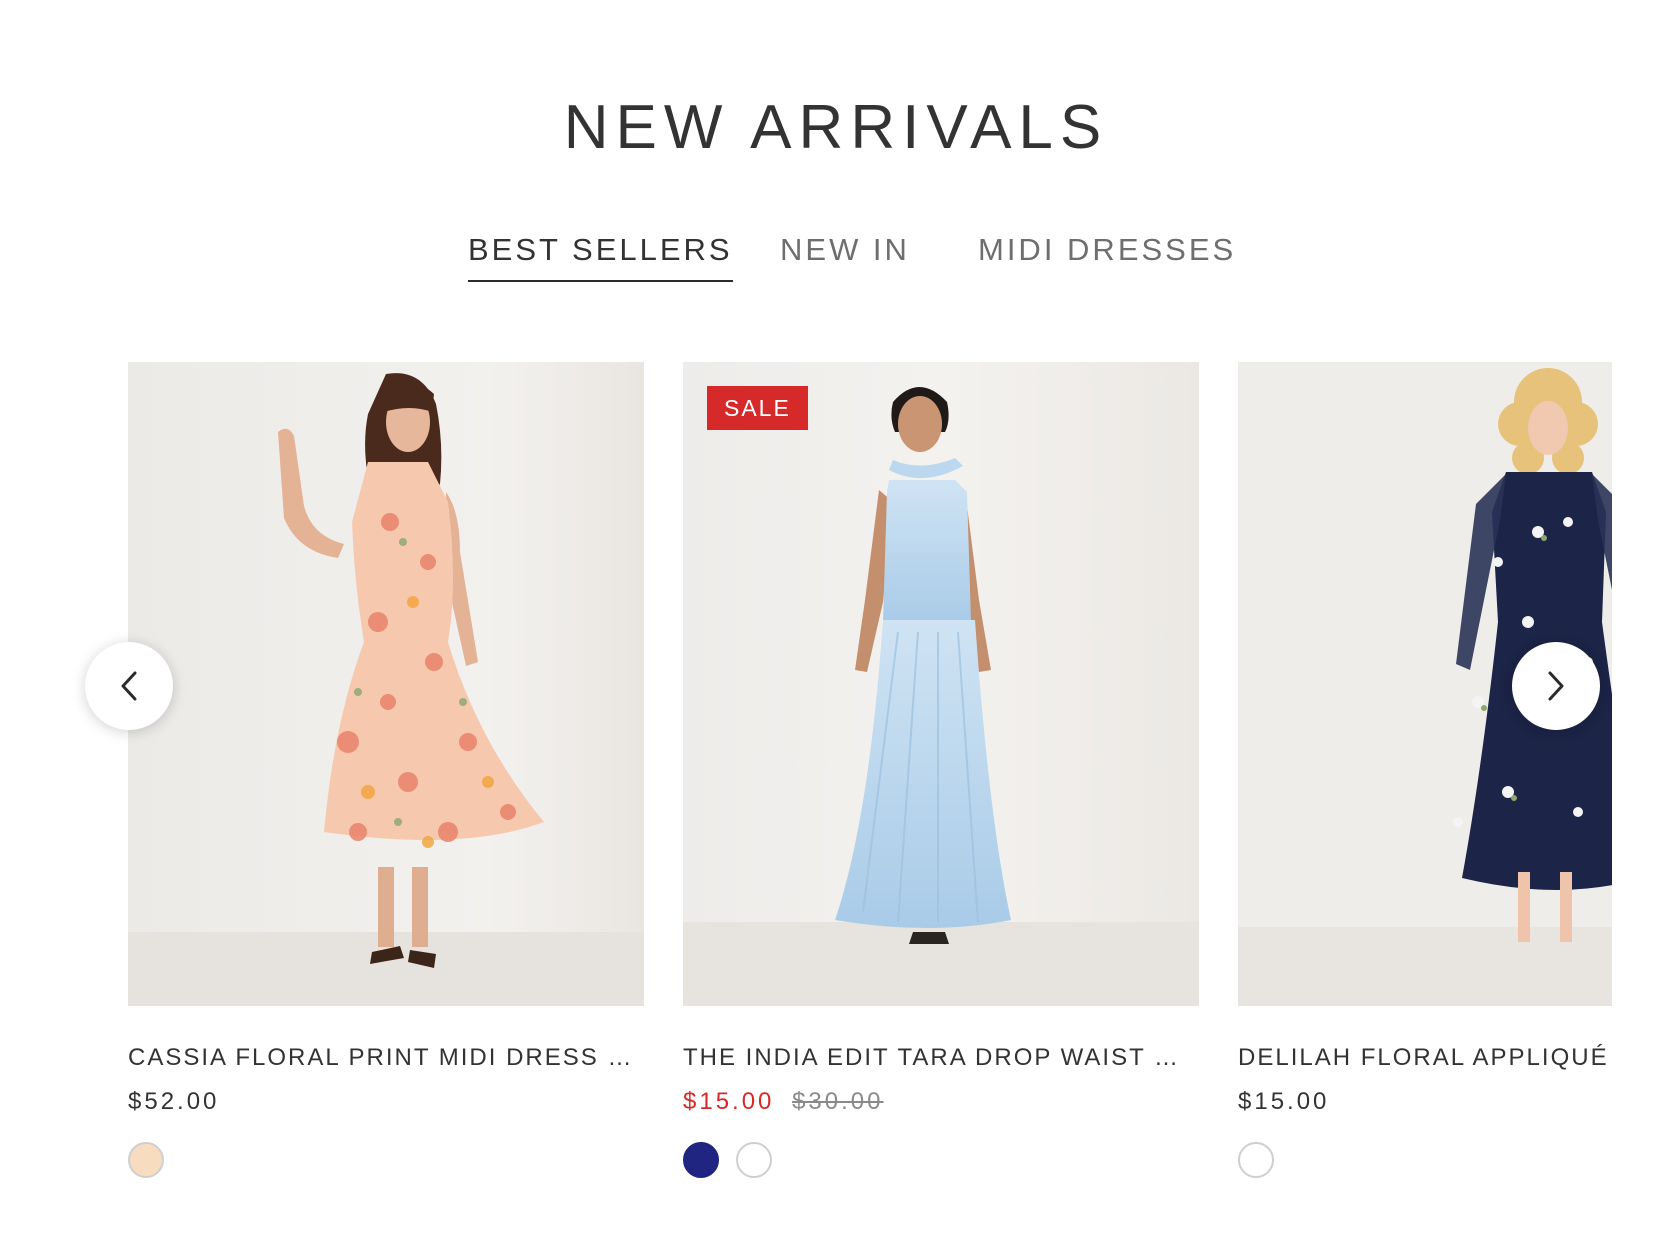 This screenshot has width=1672, height=1254. Describe the element at coordinates (845, 256) in the screenshot. I see `tab-new-in: NEW IN` at that location.